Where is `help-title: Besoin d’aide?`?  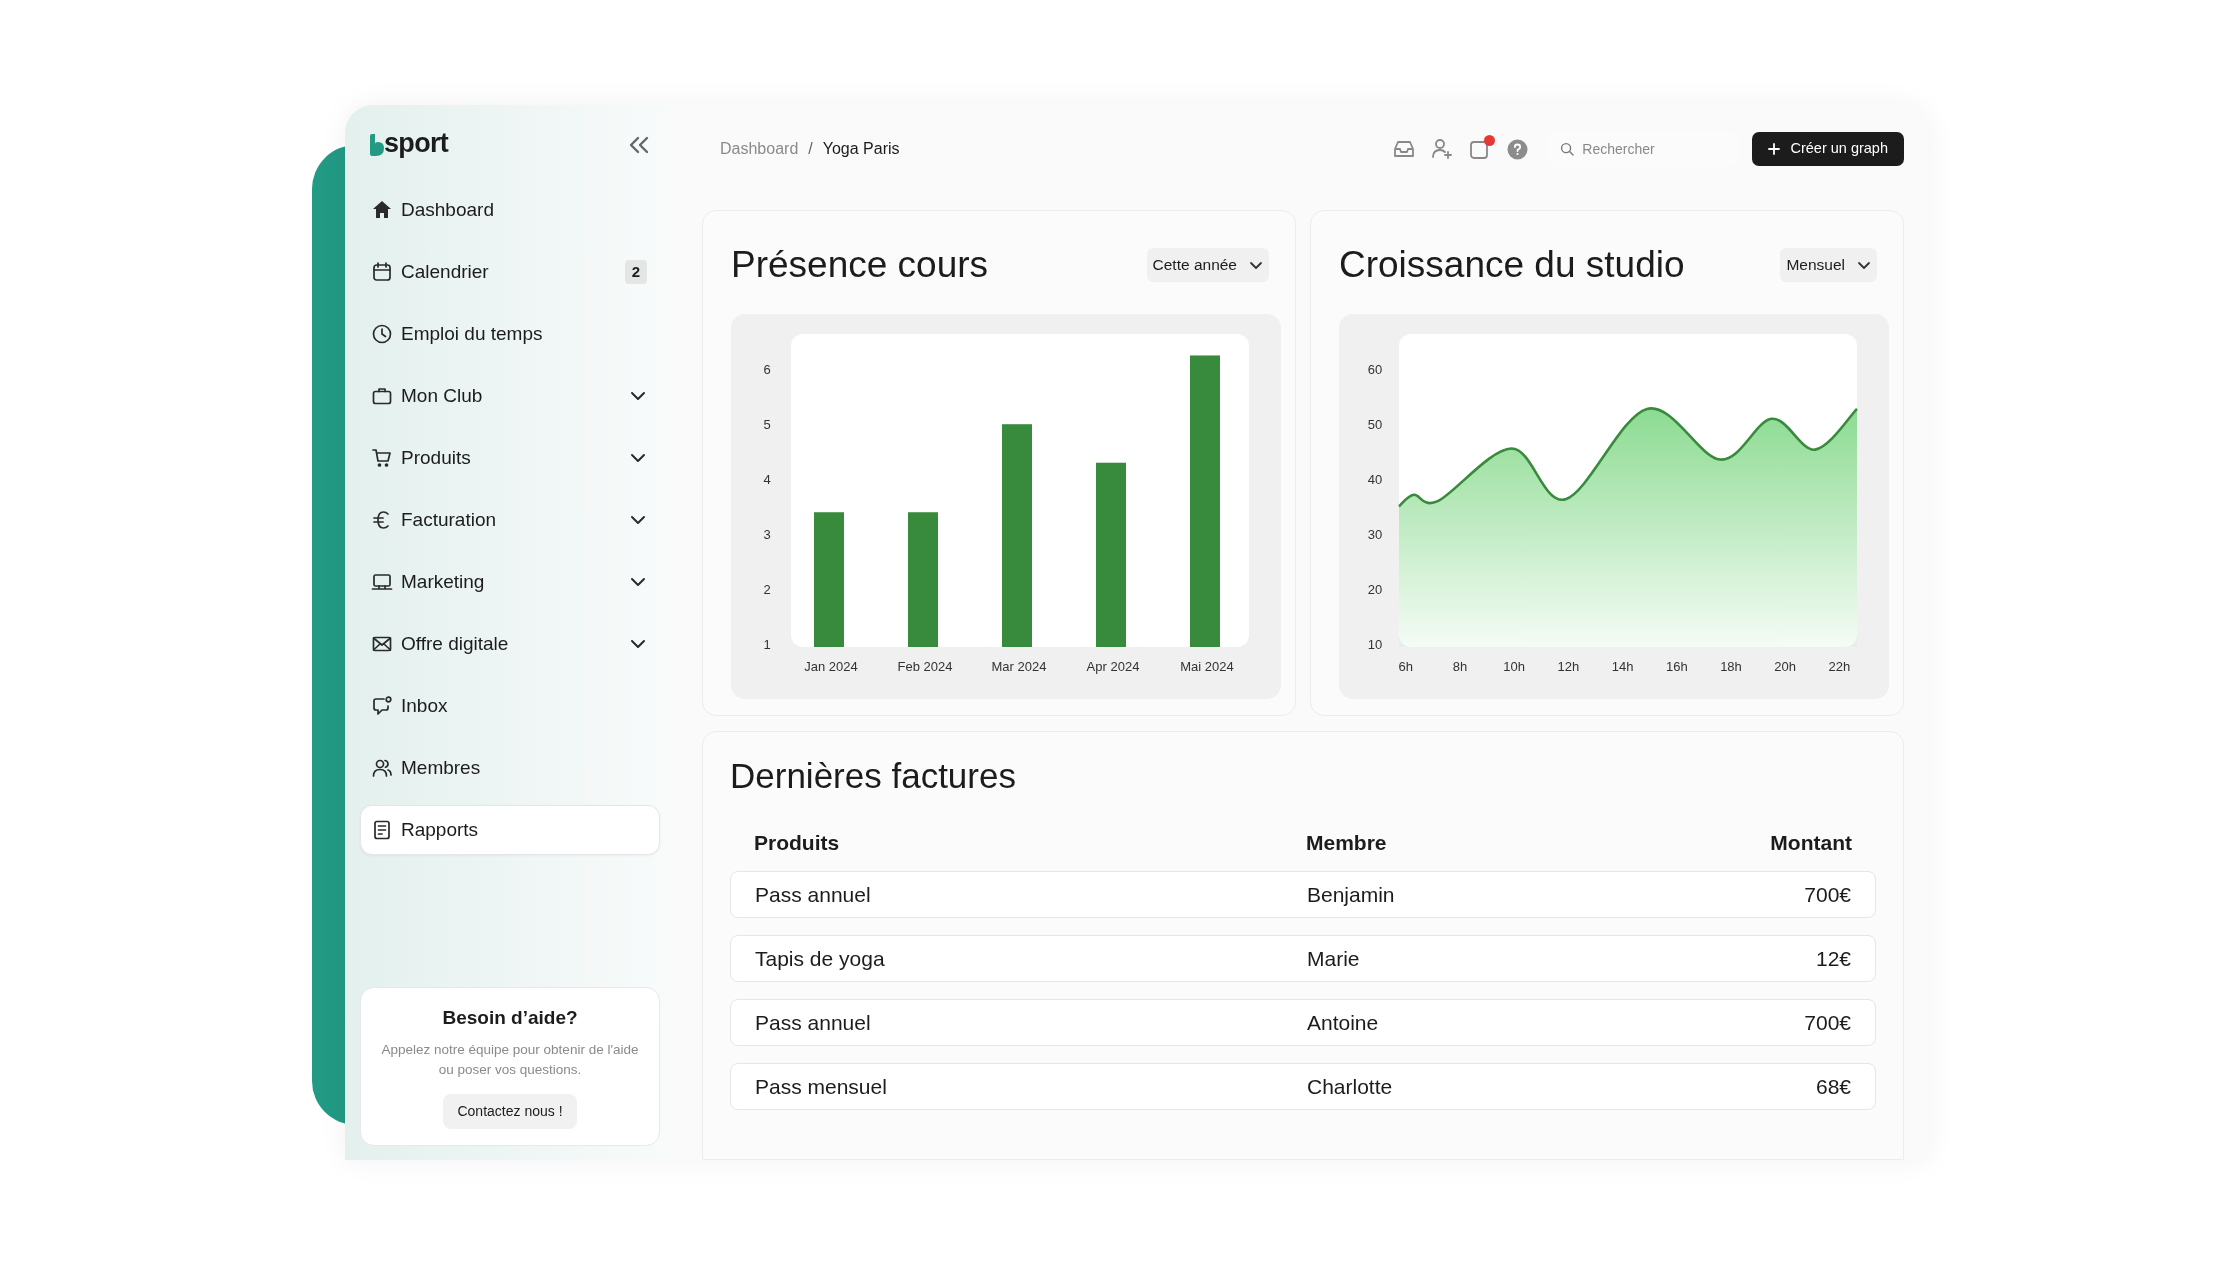
help-title: Besoin d’aide? is located at coordinates (510, 1017).